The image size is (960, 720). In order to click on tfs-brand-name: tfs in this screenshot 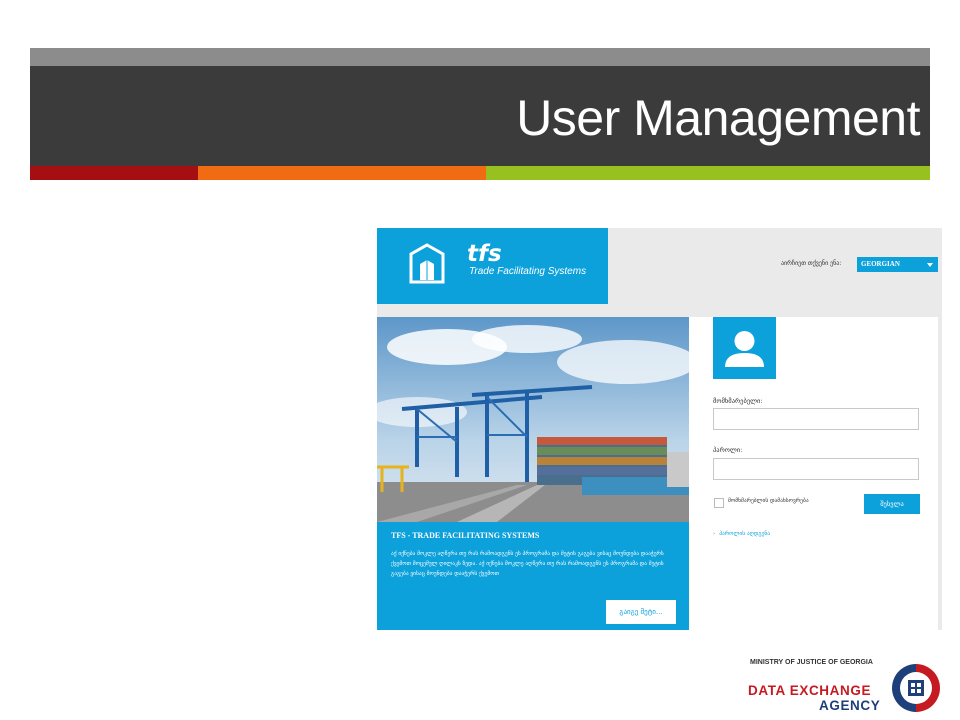, I will do `click(484, 254)`.